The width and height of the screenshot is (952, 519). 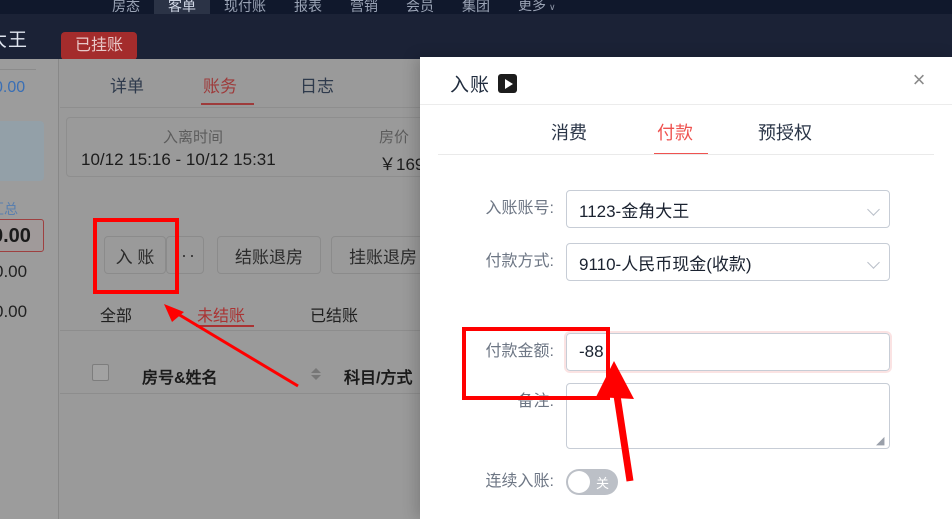 What do you see at coordinates (14, 311) in the screenshot?
I see `rail-amount-3: 0.00` at bounding box center [14, 311].